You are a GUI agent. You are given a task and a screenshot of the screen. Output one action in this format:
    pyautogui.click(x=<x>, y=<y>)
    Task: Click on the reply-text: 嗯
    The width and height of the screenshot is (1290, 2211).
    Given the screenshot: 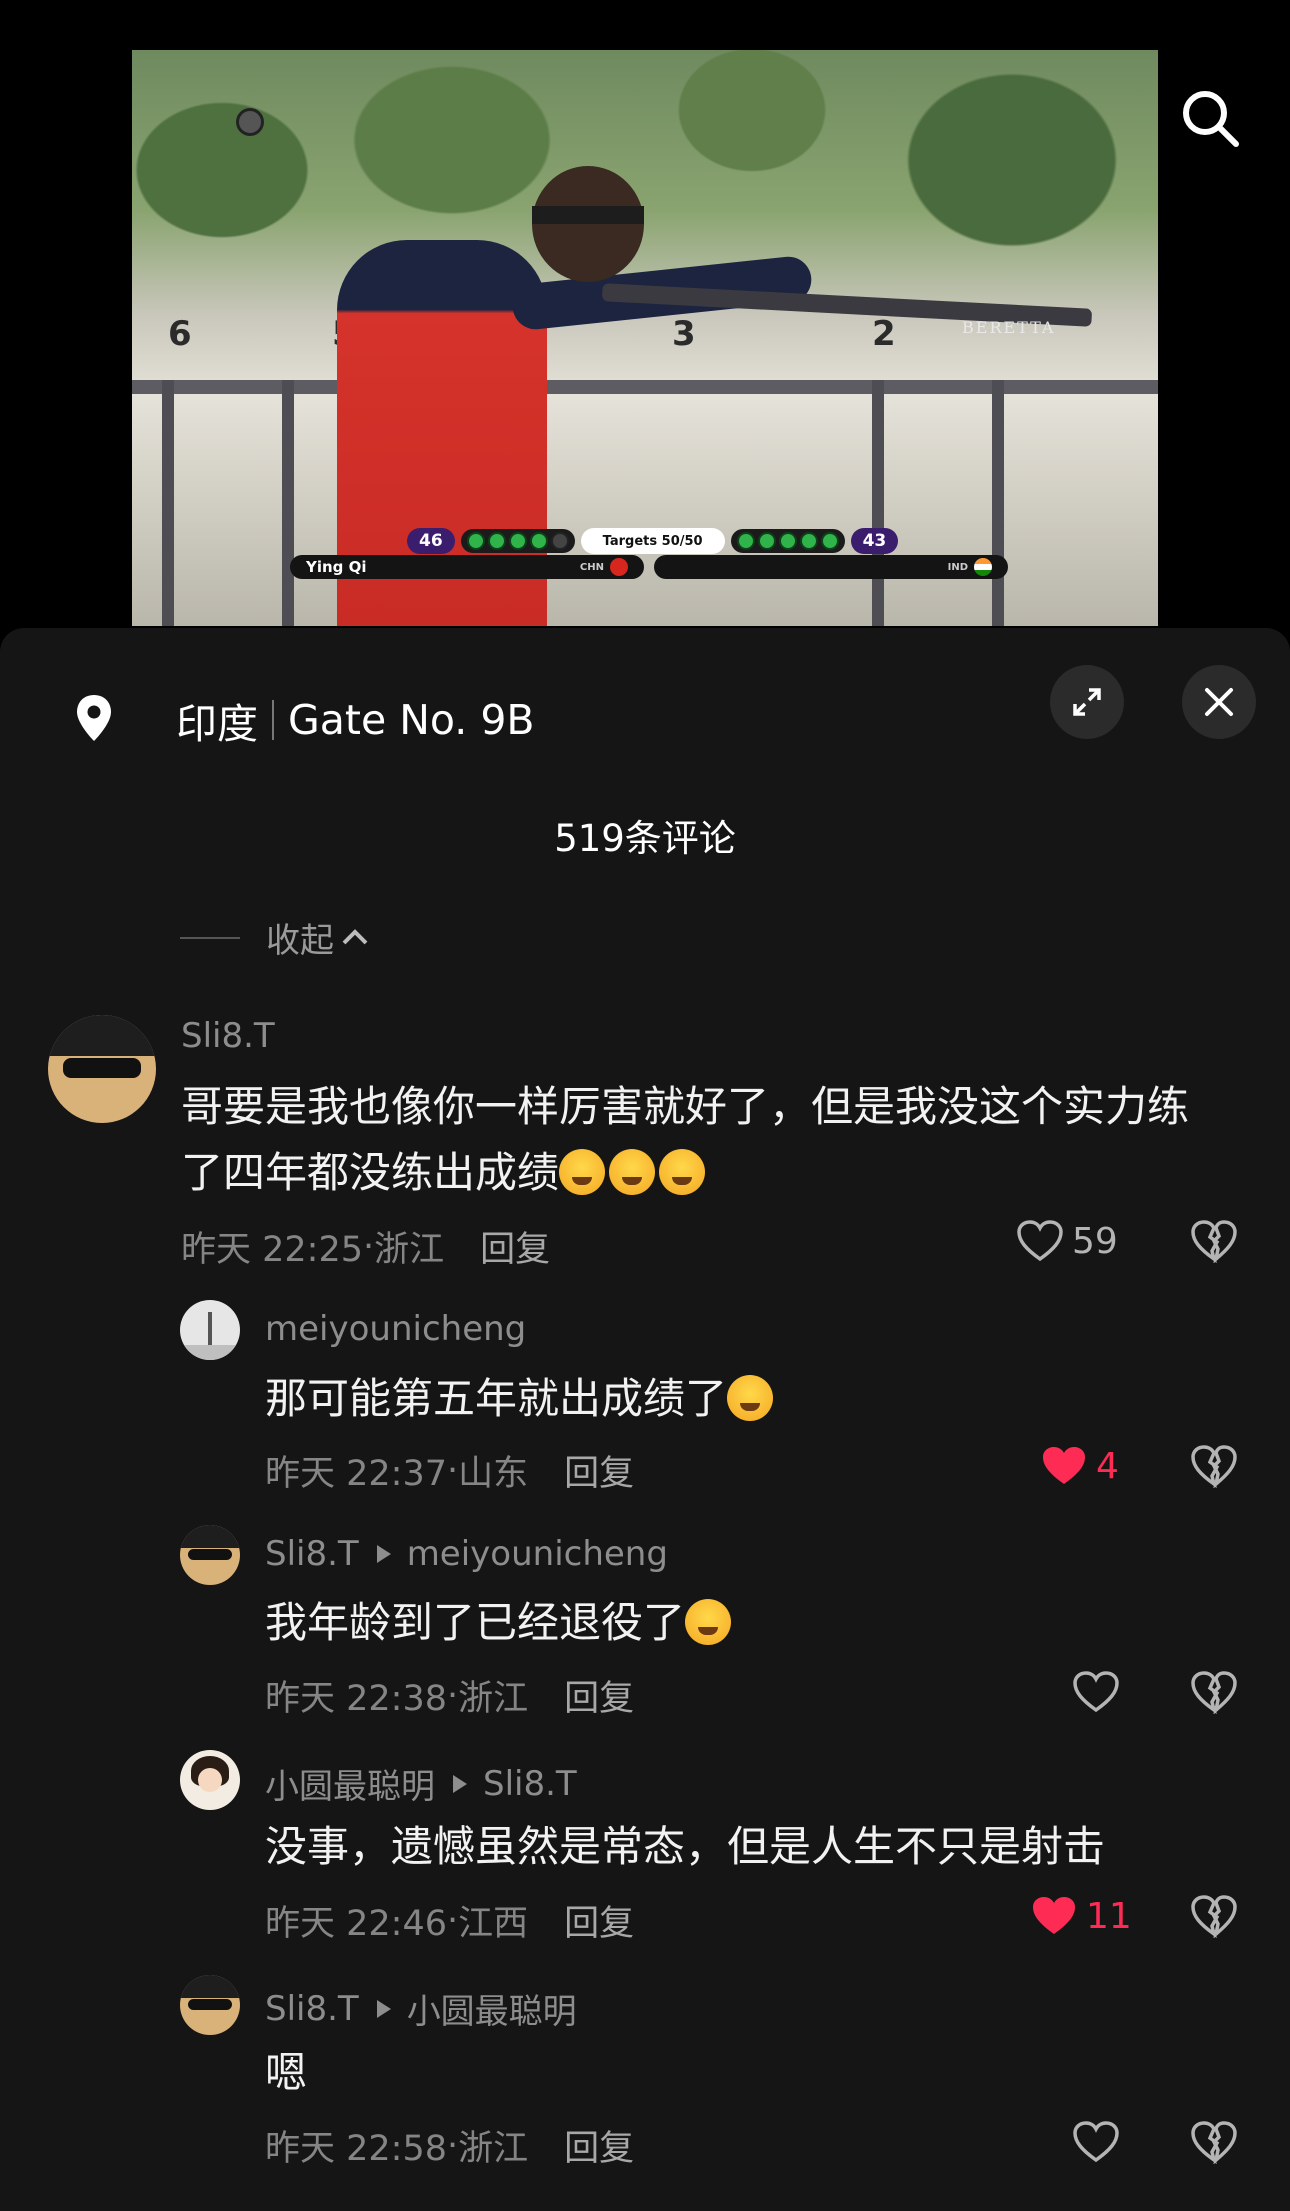 What is the action you would take?
    pyautogui.click(x=286, y=2073)
    